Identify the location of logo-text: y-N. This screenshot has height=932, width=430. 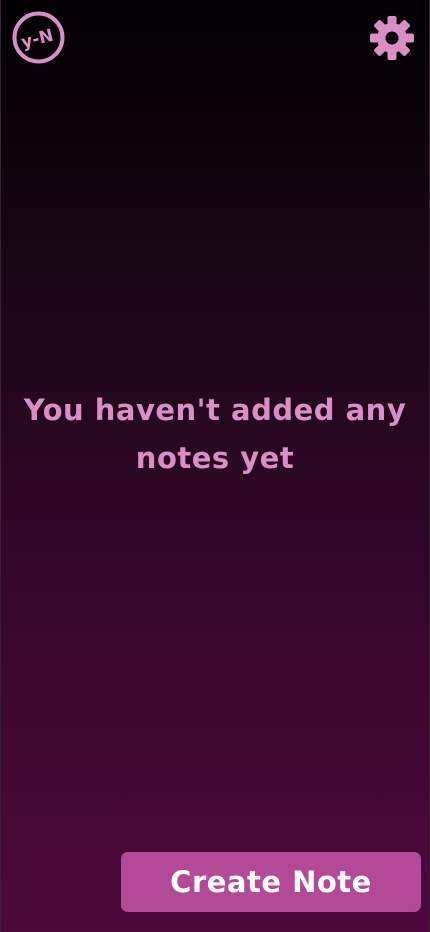
(37, 39).